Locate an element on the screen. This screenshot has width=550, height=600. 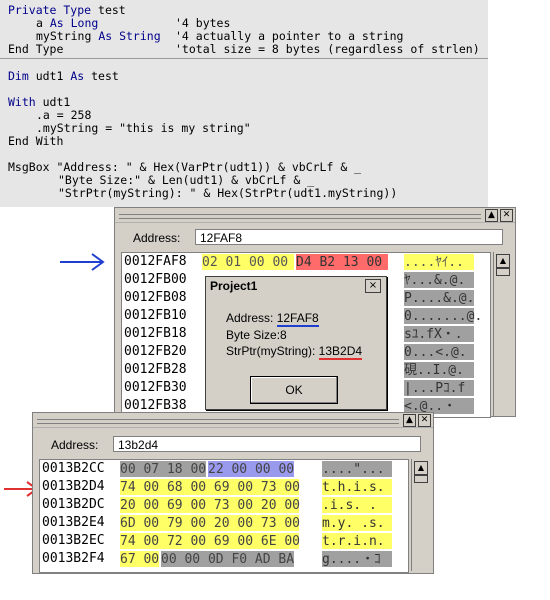
row-address: 0012FB00 is located at coordinates (155, 279).